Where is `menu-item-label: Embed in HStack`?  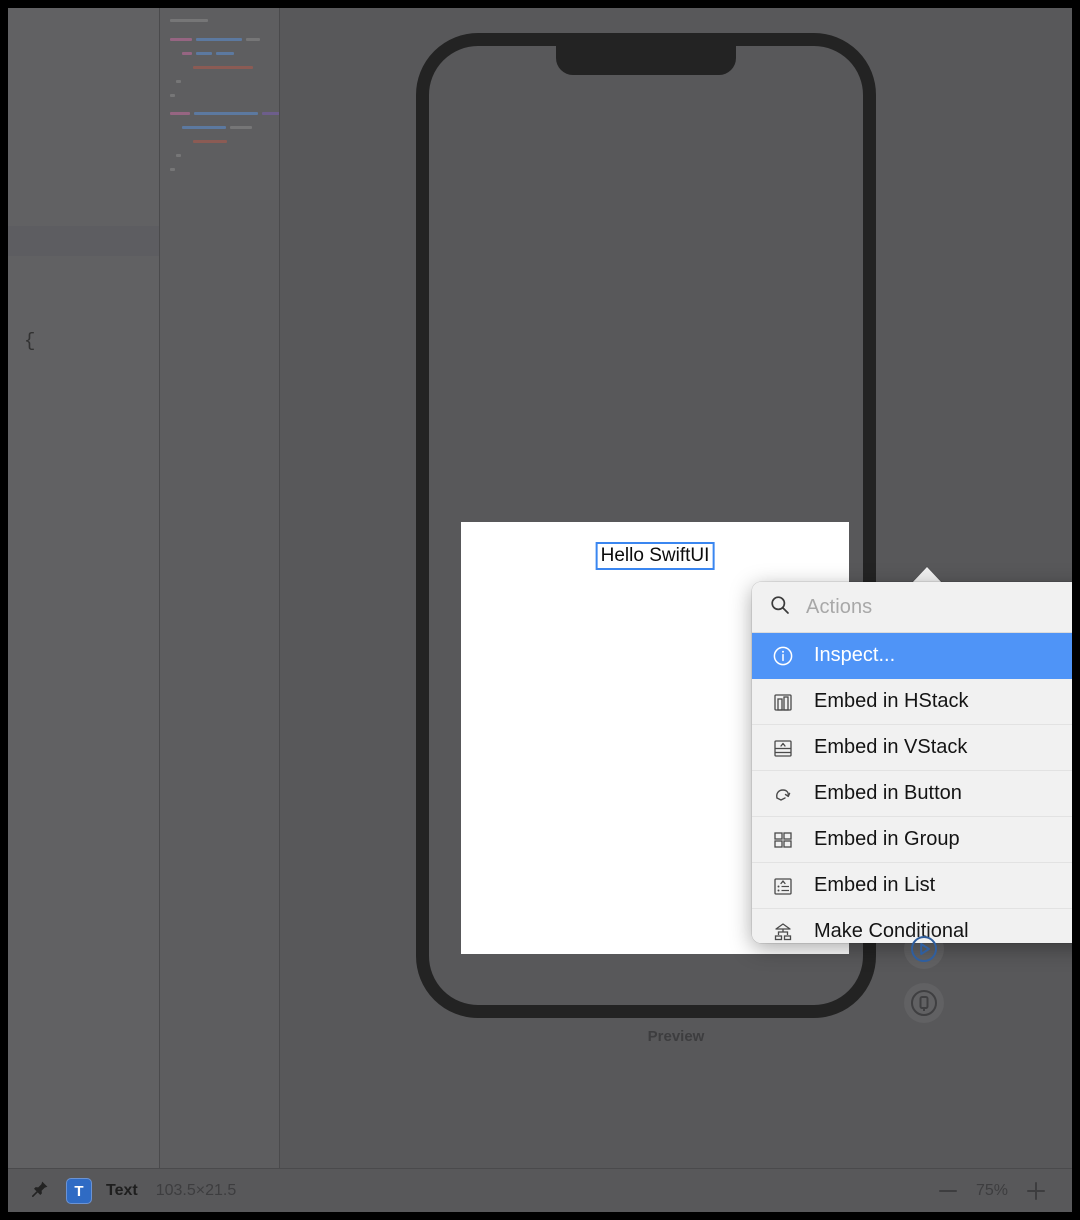
menu-item-label: Embed in HStack is located at coordinates (891, 701).